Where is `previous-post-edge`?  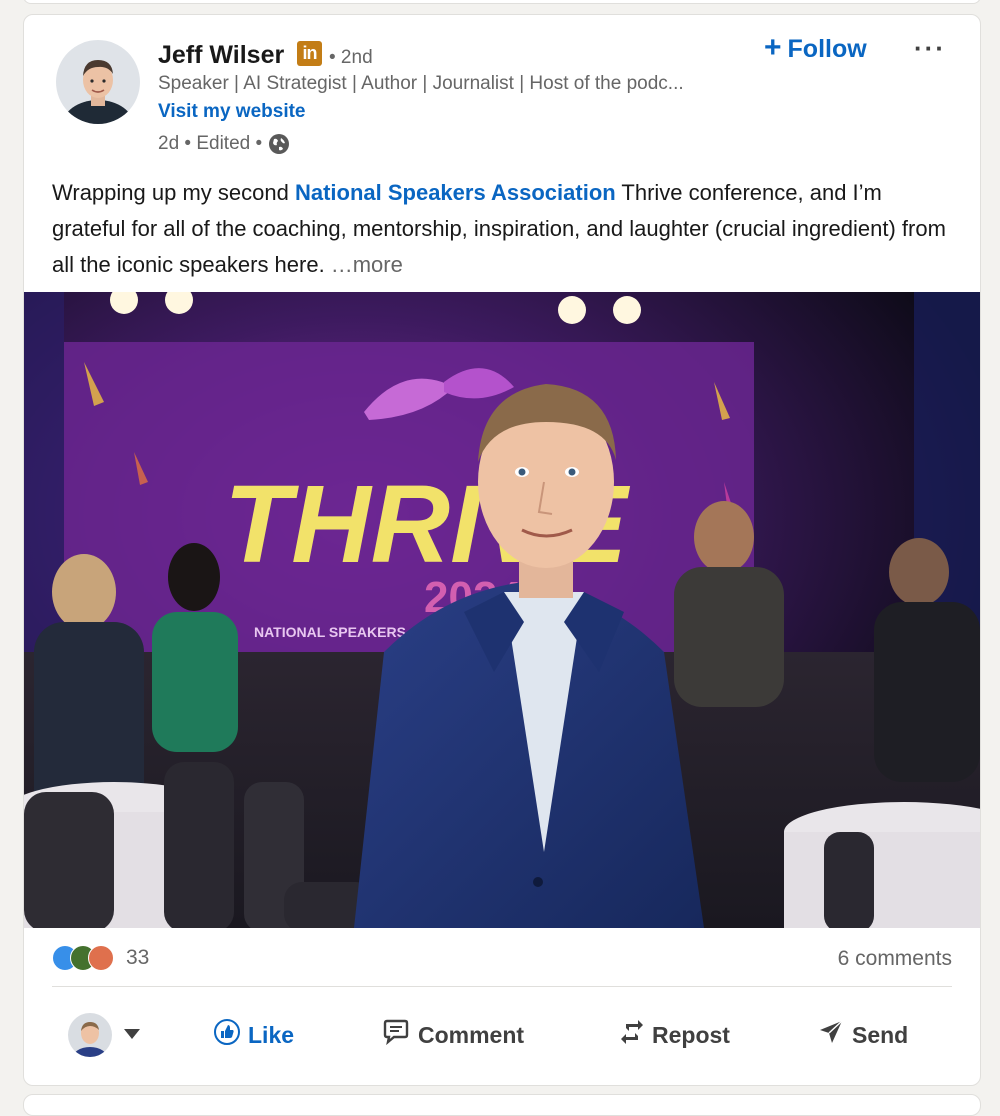
previous-post-edge is located at coordinates (502, 2).